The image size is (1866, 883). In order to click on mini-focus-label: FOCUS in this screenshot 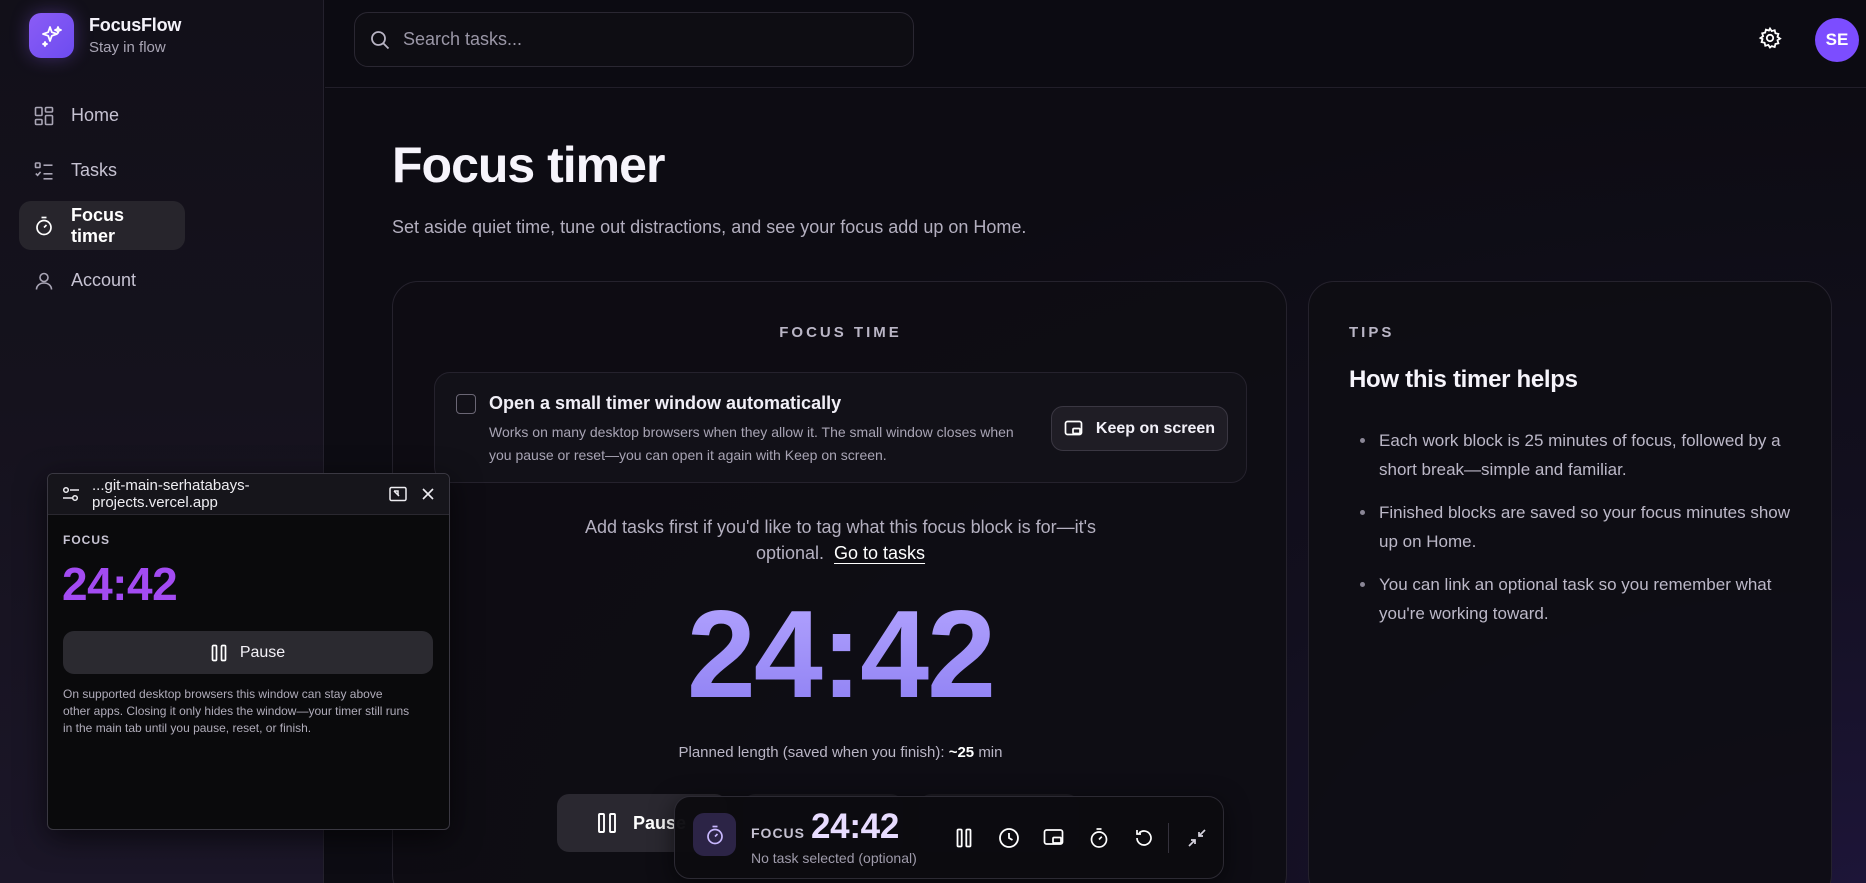, I will do `click(86, 540)`.